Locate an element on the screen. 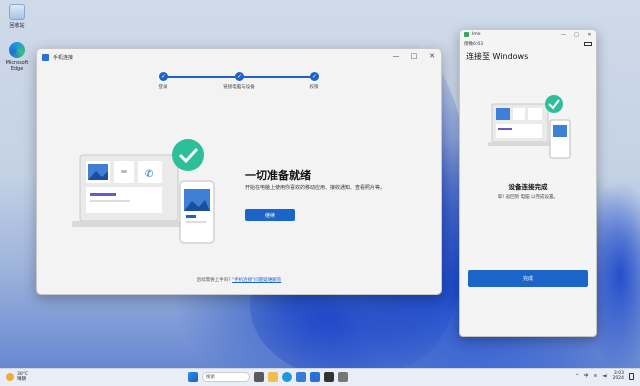 The image size is (640, 386). mini-call-card is located at coordinates (535, 114).